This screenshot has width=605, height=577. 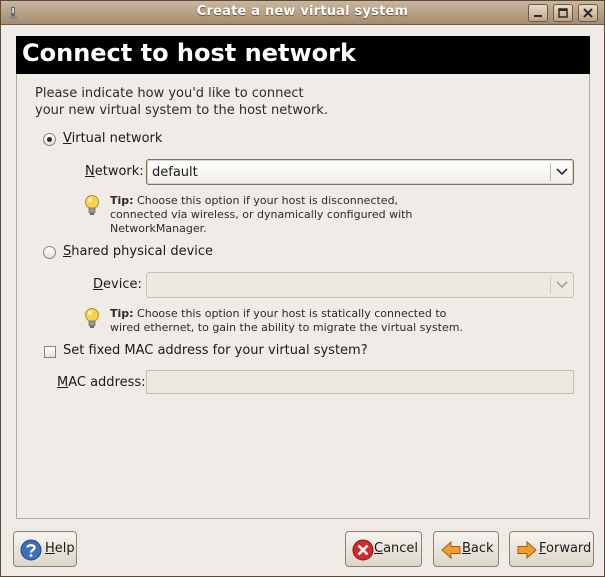 I want to click on help-mnemonic: H, so click(x=50, y=548).